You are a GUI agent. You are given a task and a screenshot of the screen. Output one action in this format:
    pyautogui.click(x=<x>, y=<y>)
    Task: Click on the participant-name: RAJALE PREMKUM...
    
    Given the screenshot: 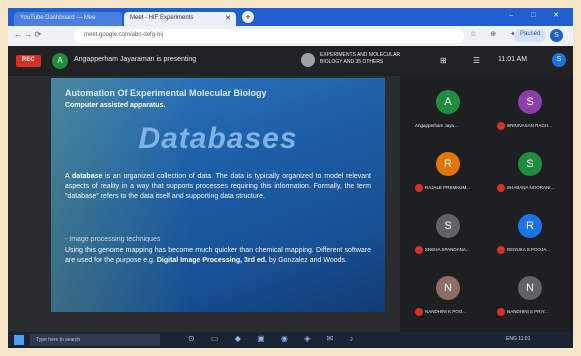 What is the action you would take?
    pyautogui.click(x=448, y=187)
    